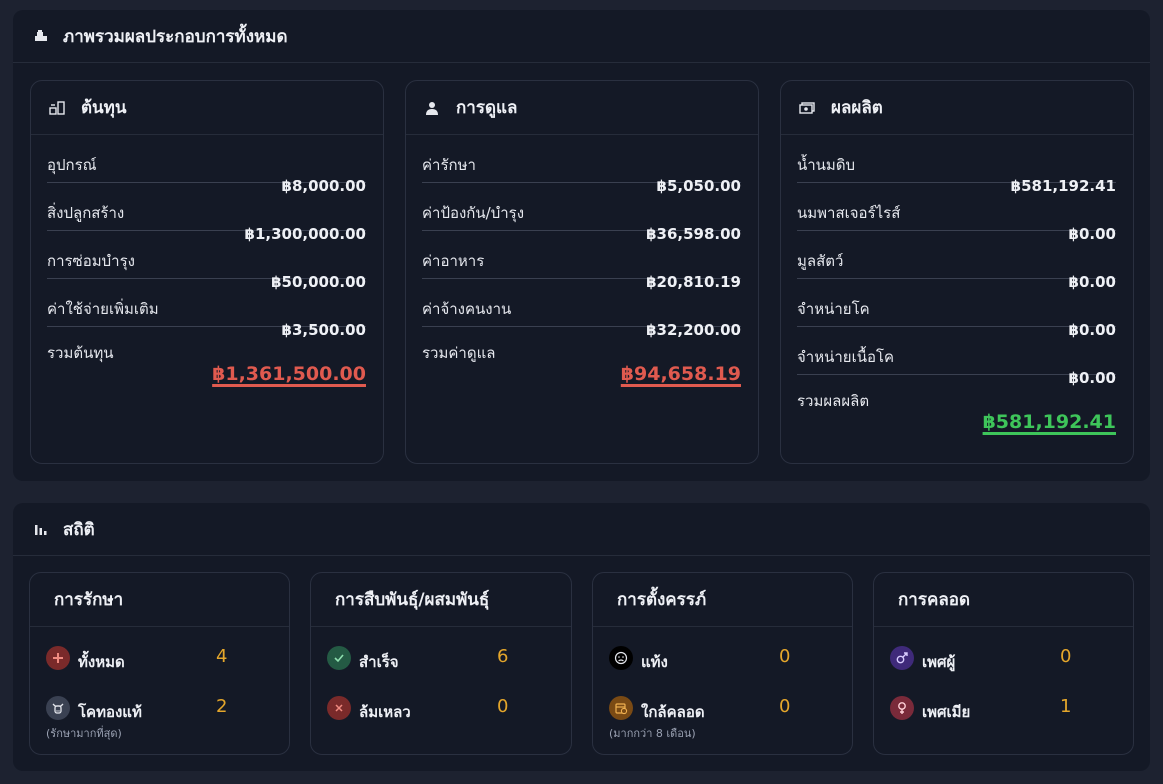 The height and width of the screenshot is (784, 1163). What do you see at coordinates (621, 708) in the screenshot?
I see `calendar-clock-icon` at bounding box center [621, 708].